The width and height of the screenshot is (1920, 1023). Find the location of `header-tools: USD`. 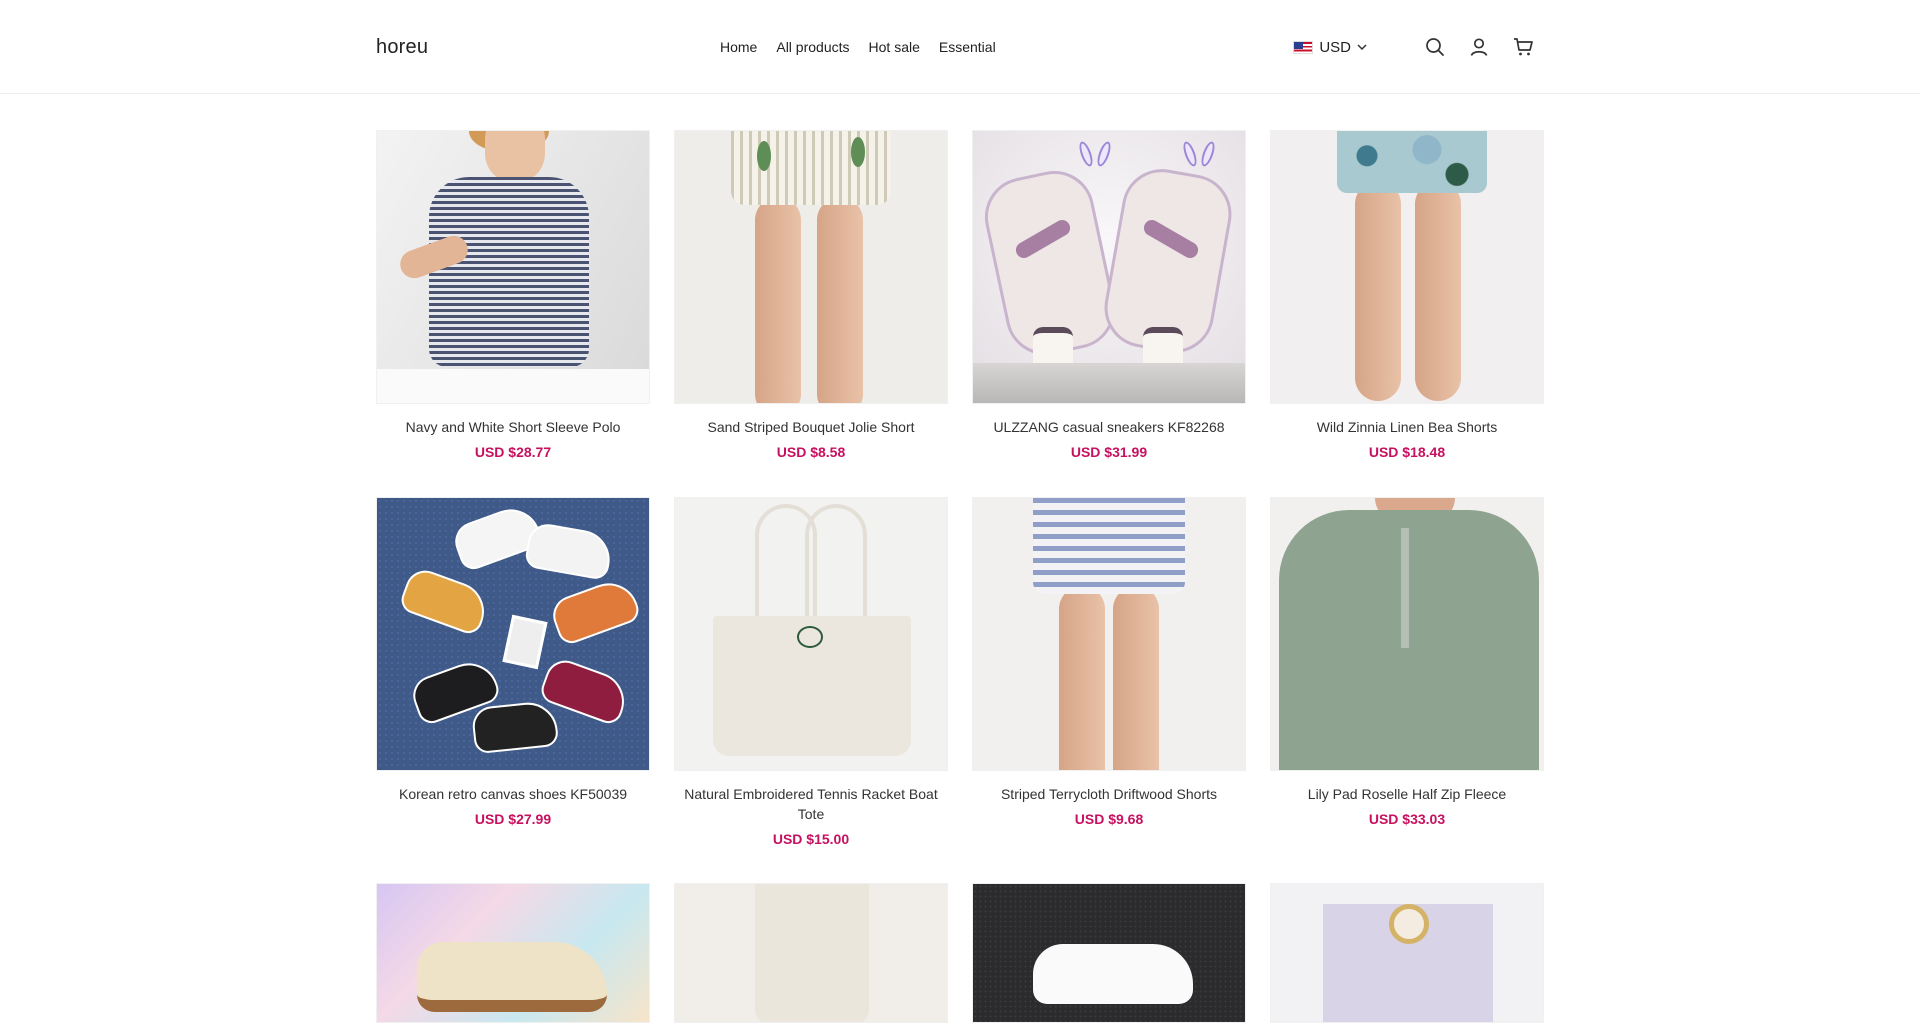

header-tools: USD is located at coordinates (1413, 47).